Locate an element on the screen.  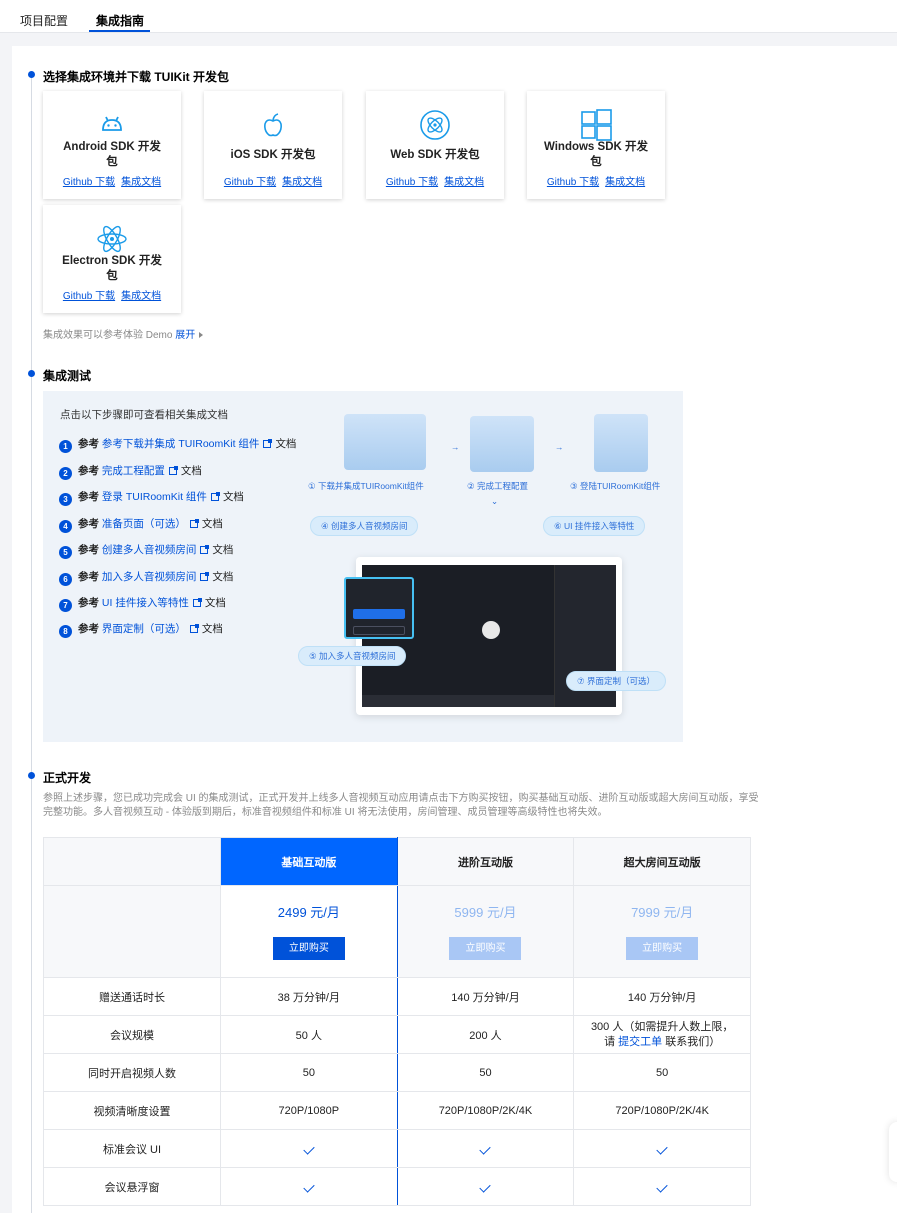
flow-step-3: ③ 登陆TUIRoomKit组件 is located at coordinates (615, 486).